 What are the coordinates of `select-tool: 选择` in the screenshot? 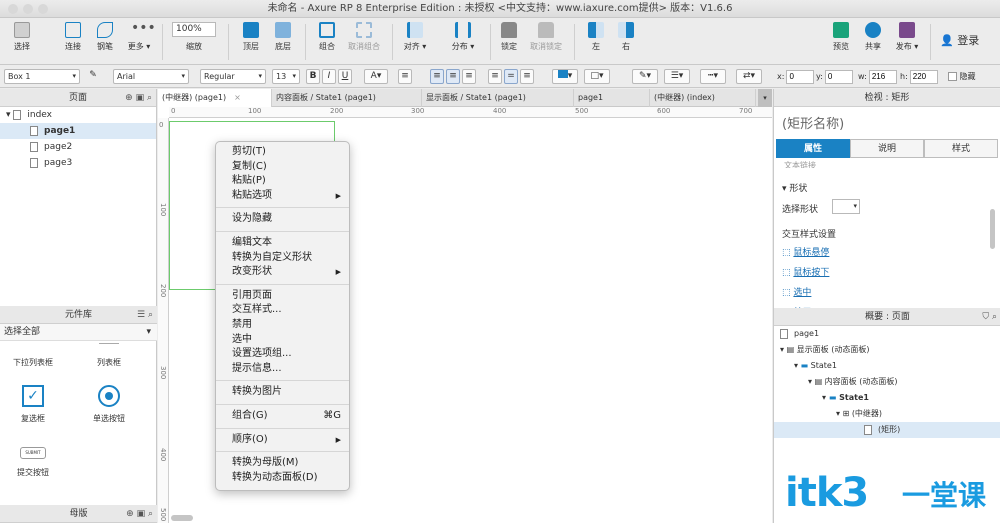 It's located at (22, 37).